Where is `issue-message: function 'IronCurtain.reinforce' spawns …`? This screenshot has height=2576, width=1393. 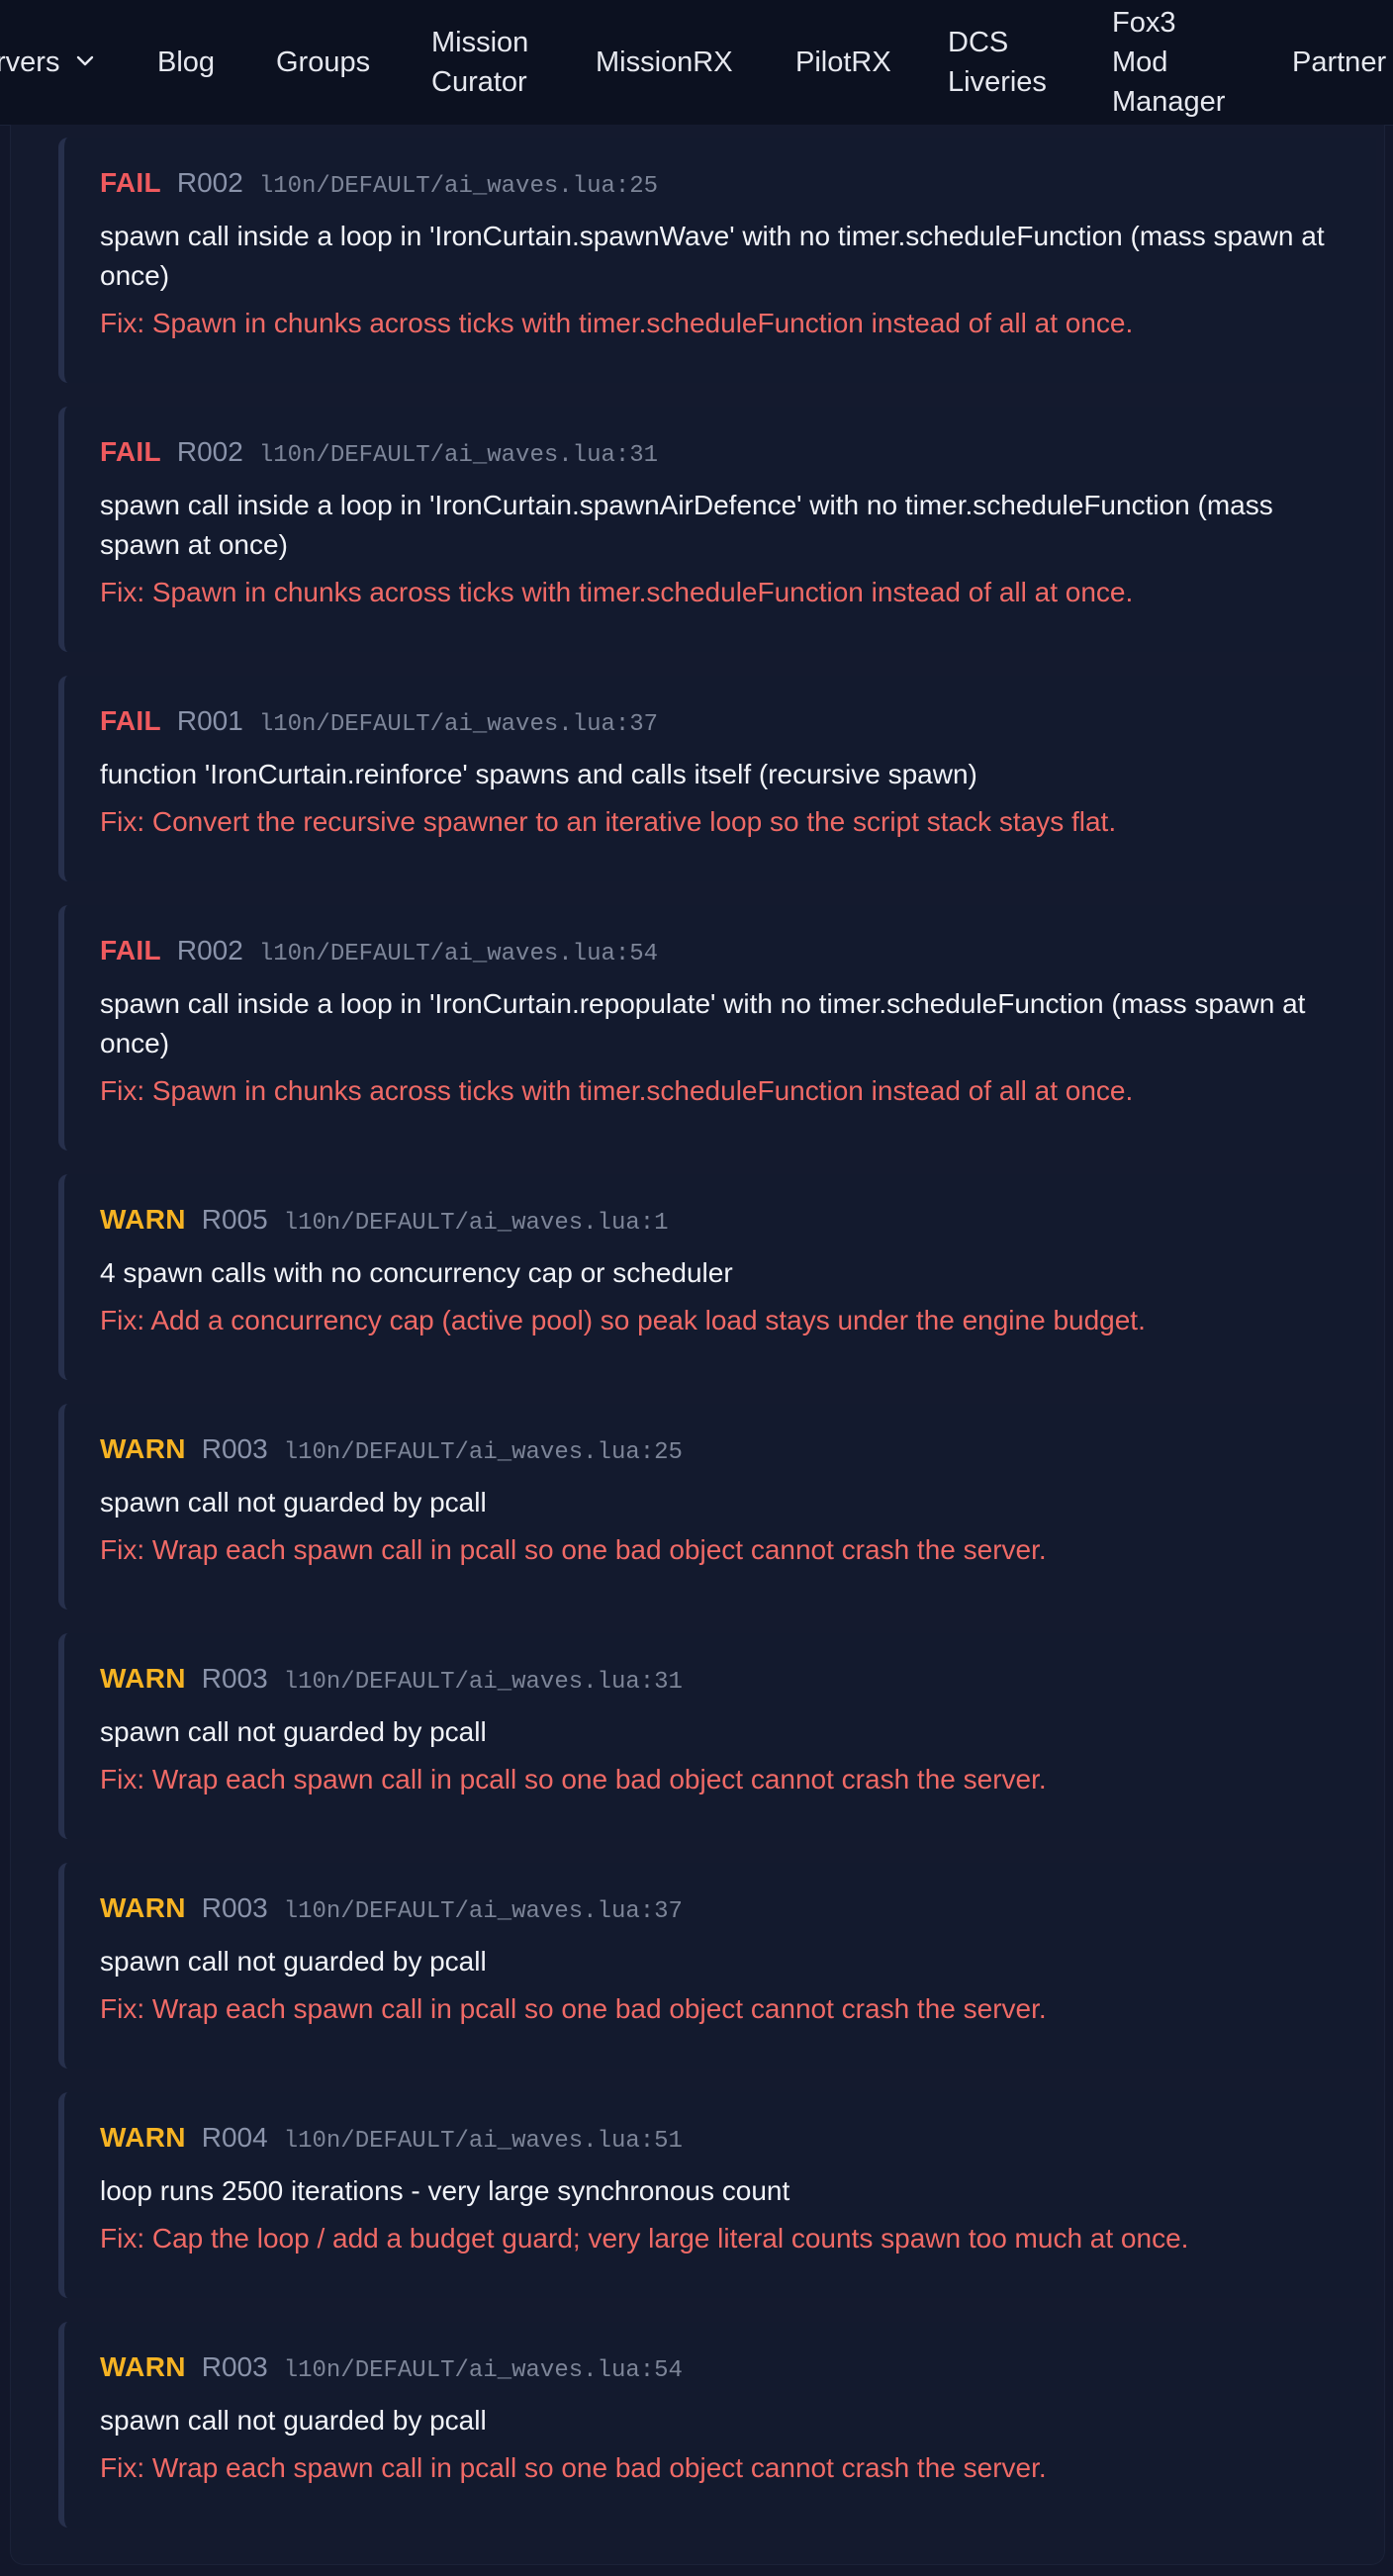 issue-message: function 'IronCurtain.reinforce' spawns … is located at coordinates (538, 774).